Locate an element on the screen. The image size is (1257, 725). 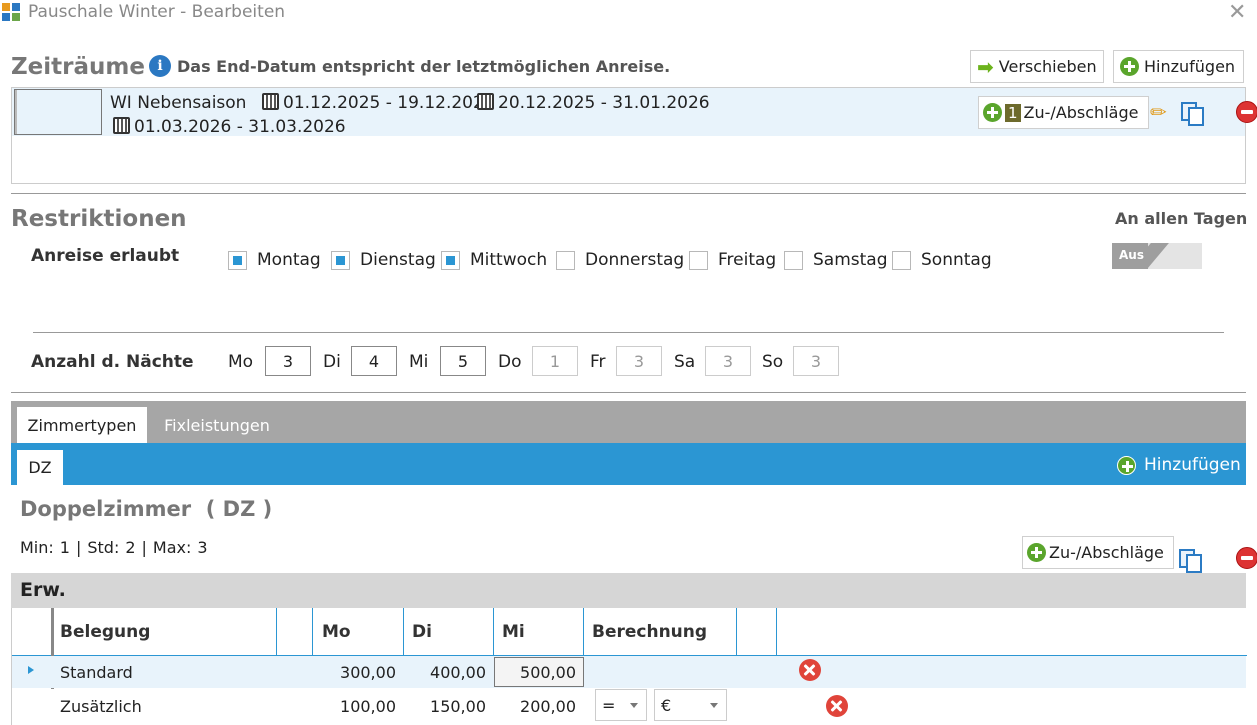
occupancy-info: Min: 1 | Std: 2 | Max: 3 is located at coordinates (114, 547).